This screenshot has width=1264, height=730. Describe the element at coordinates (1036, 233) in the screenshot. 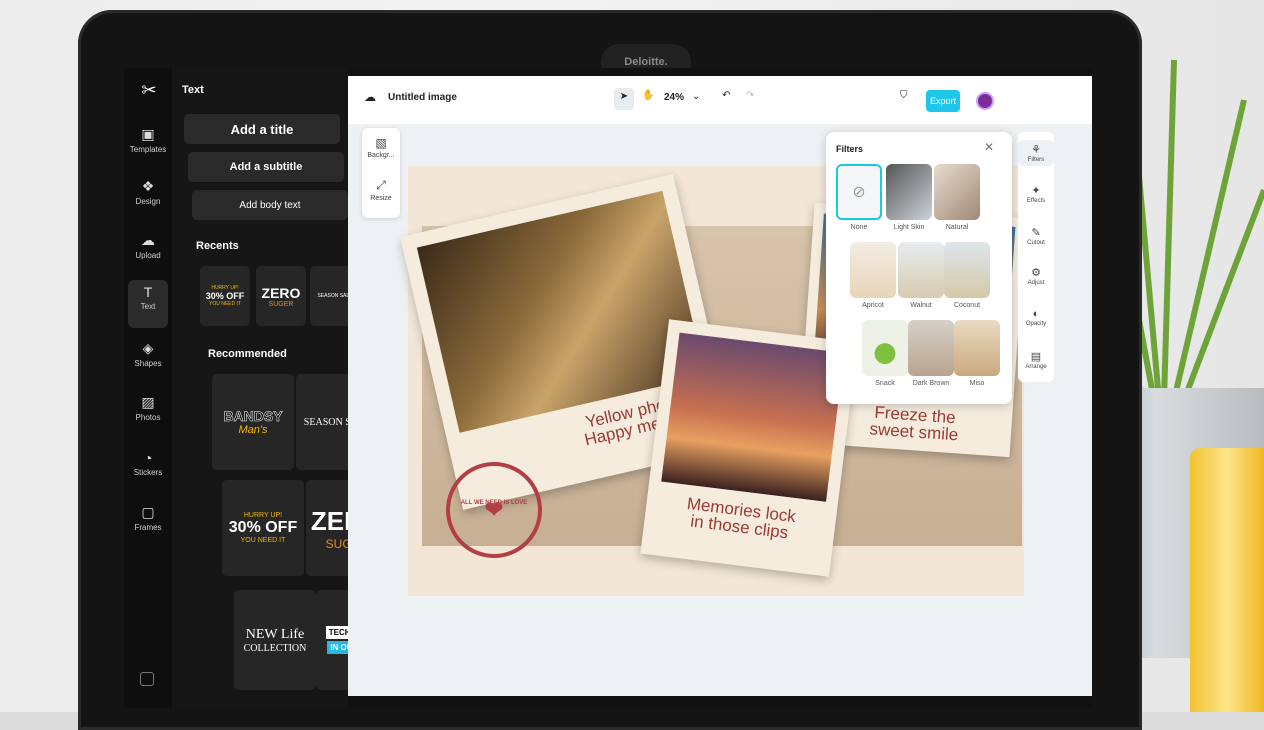

I see `cutout-icon: ✎` at that location.